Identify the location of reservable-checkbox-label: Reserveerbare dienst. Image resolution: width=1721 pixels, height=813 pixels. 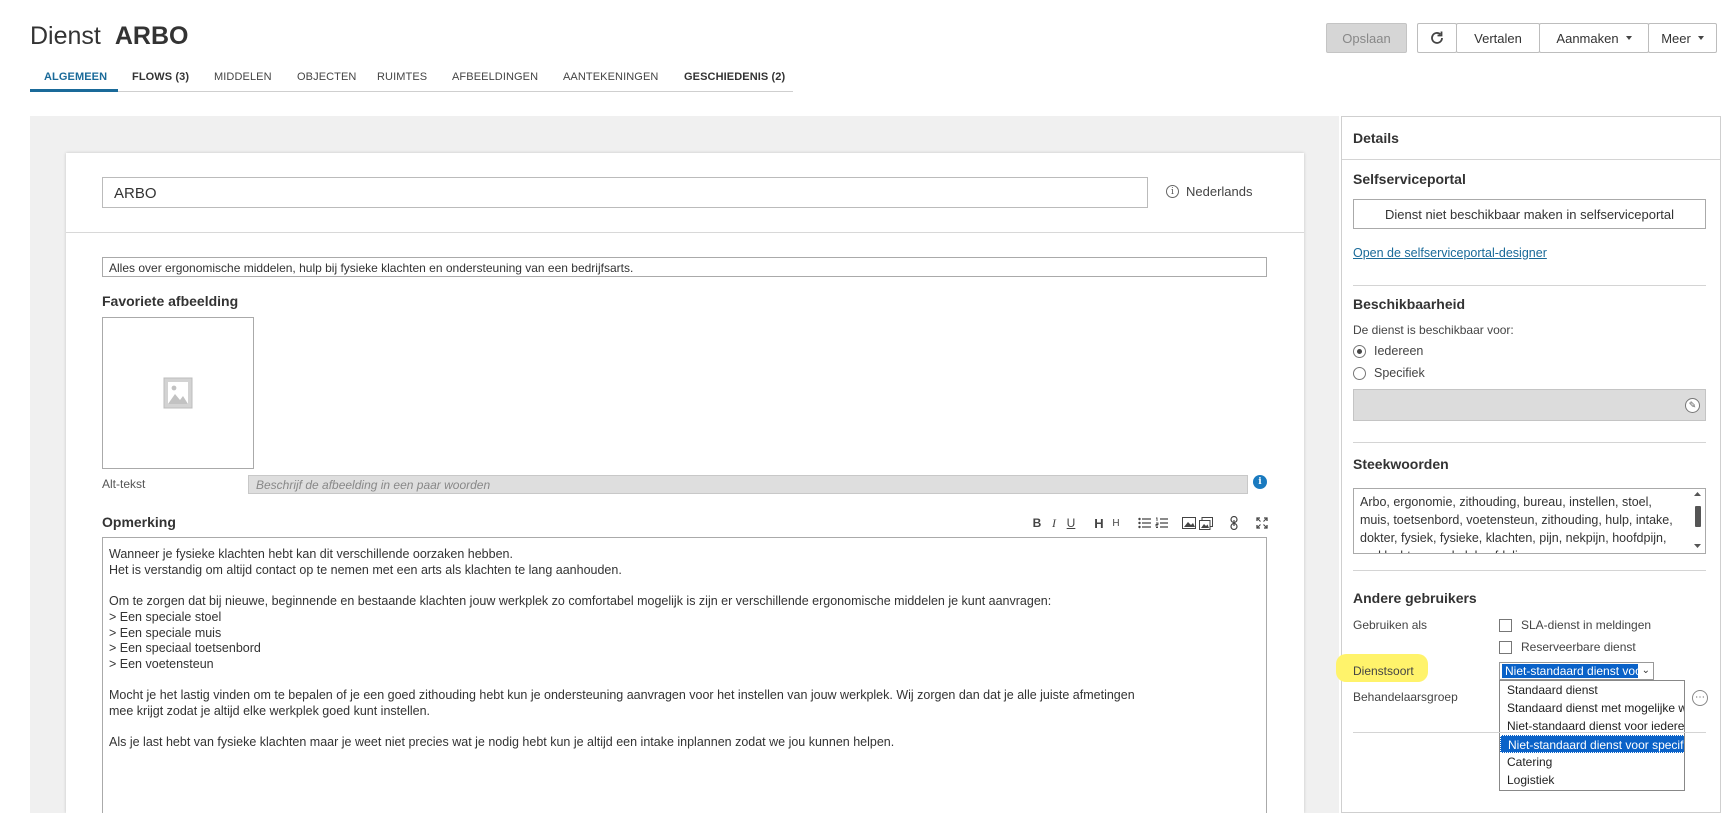
(1578, 647).